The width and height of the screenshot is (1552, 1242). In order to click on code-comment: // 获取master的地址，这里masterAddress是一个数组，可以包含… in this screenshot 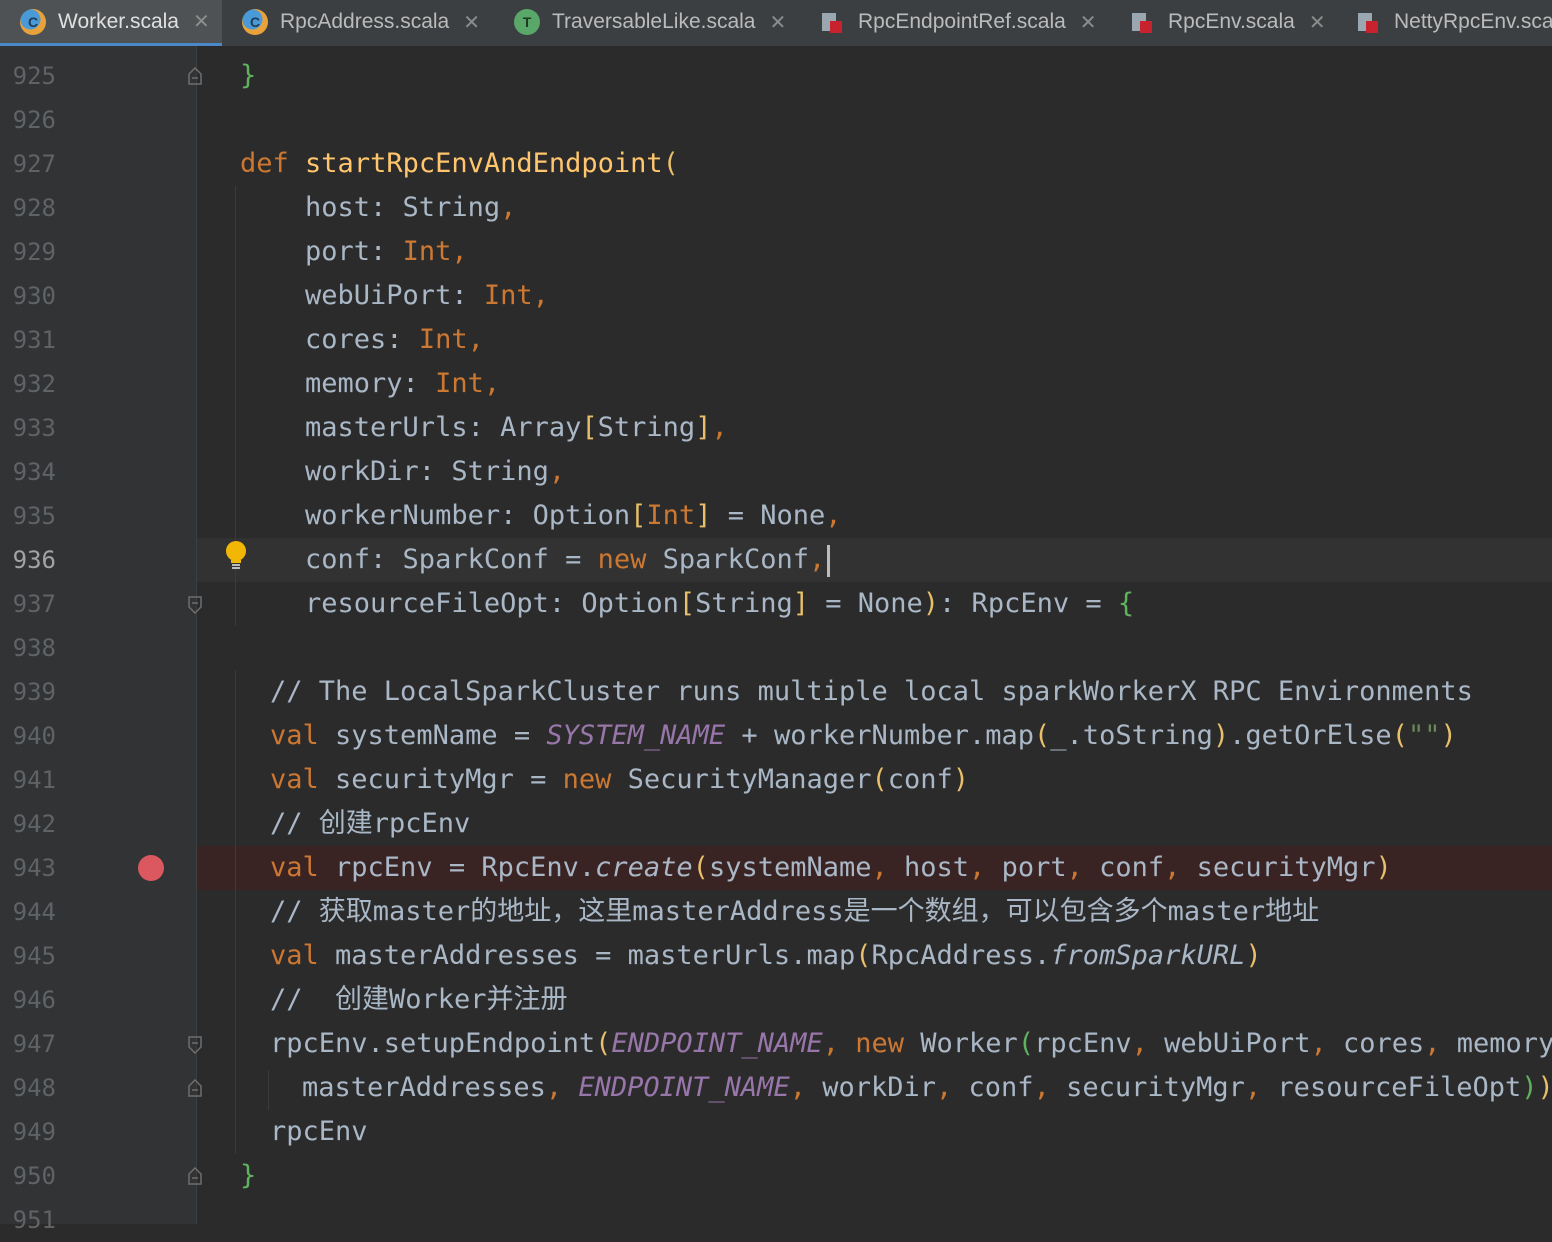, I will do `click(794, 912)`.